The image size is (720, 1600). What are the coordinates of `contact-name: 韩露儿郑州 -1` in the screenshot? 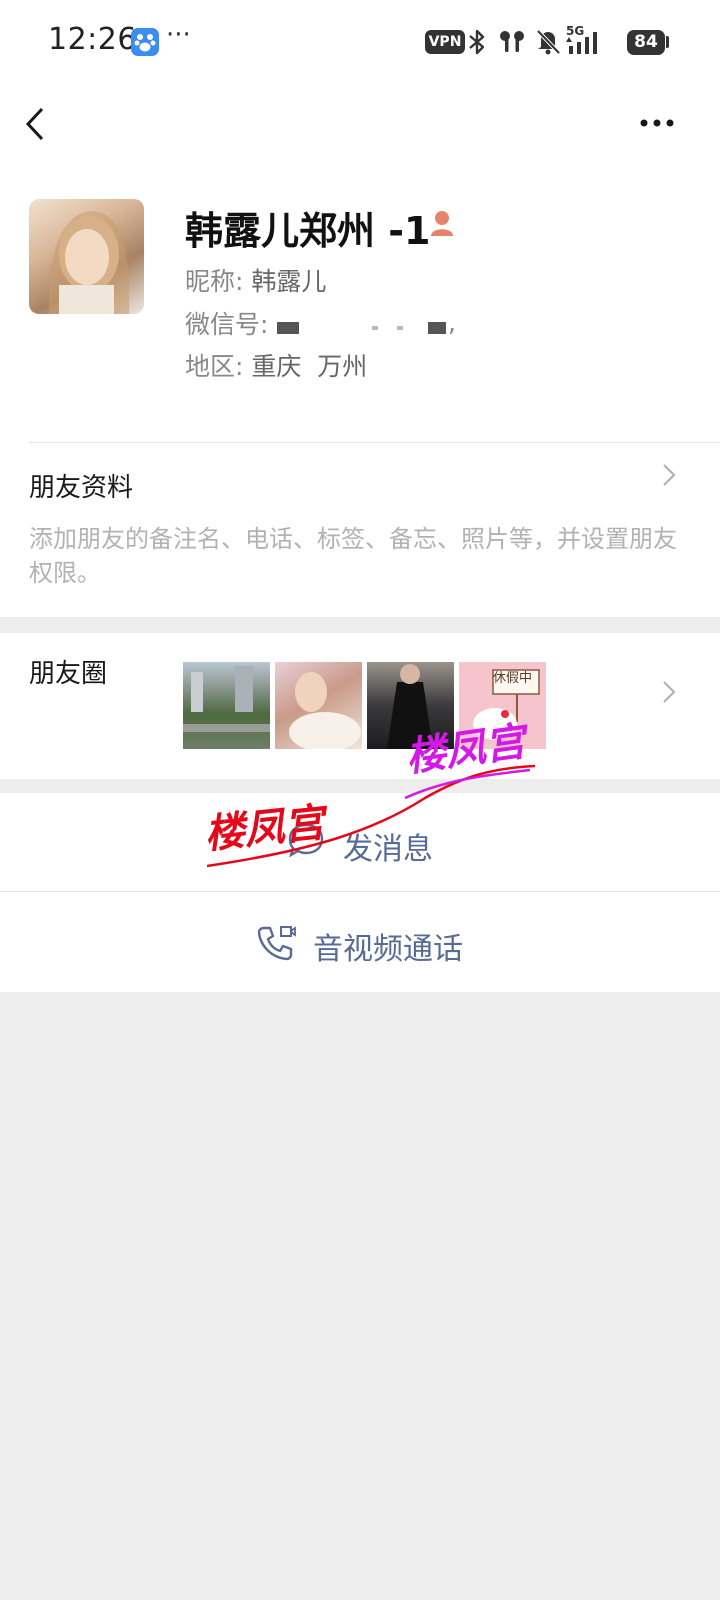 It's located at (308, 231).